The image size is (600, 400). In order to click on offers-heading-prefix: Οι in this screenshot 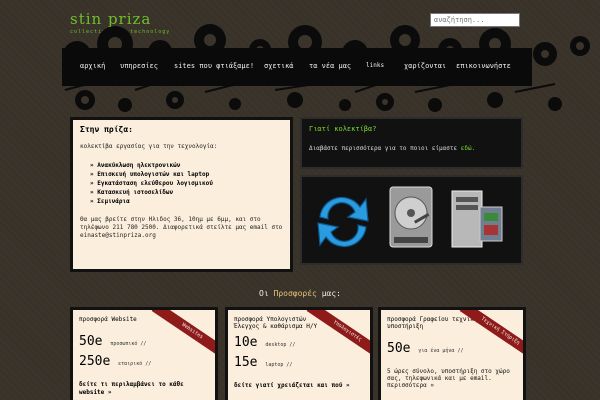, I will do `click(264, 293)`.